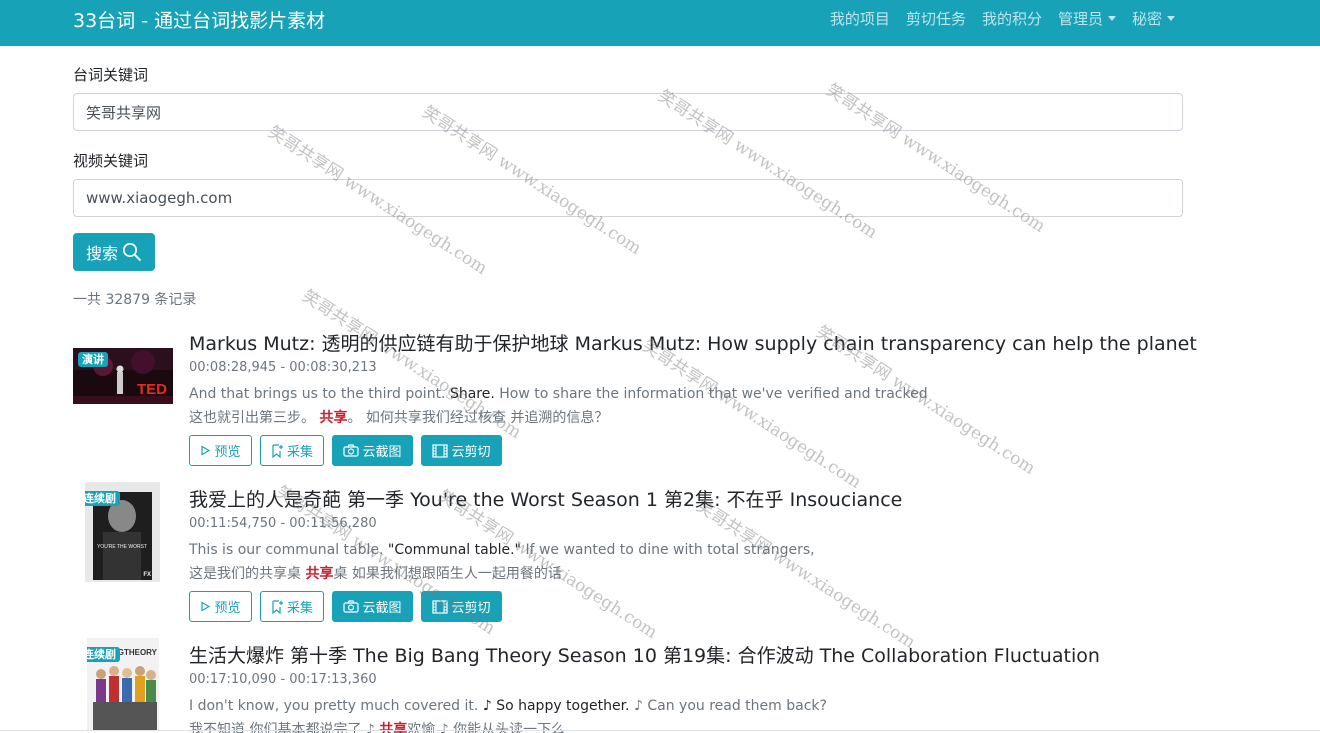  Describe the element at coordinates (122, 547) in the screenshot. I see `thumb-text: YOU'RE THE WORST` at that location.